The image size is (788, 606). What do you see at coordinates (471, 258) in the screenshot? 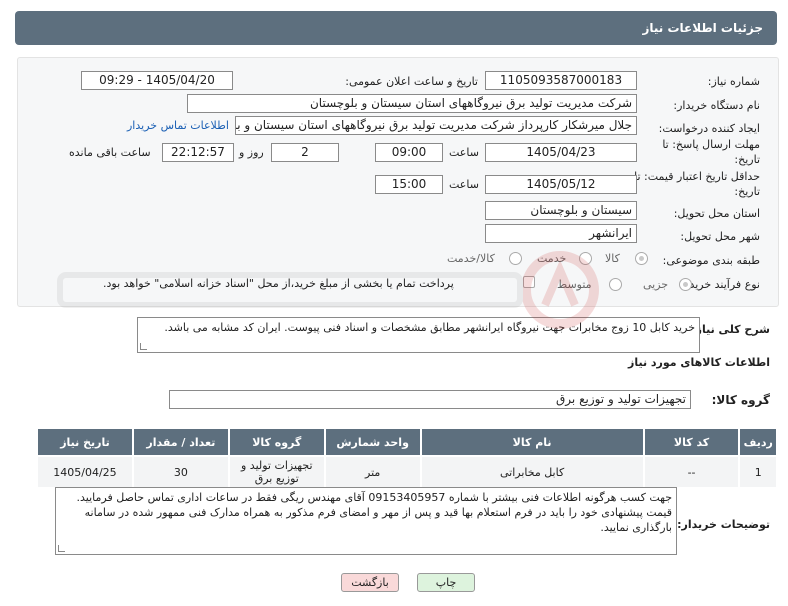
I see `category-option-both: کالا/خدمت` at bounding box center [471, 258].